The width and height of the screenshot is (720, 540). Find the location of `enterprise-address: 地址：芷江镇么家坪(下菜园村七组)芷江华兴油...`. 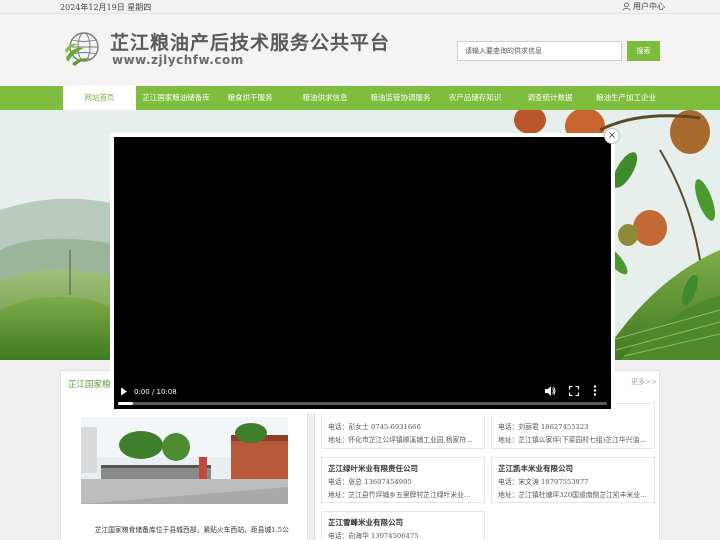

enterprise-address: 地址：芷江镇么家坪(下菜园村七组)芷江华兴油... is located at coordinates (572, 440).